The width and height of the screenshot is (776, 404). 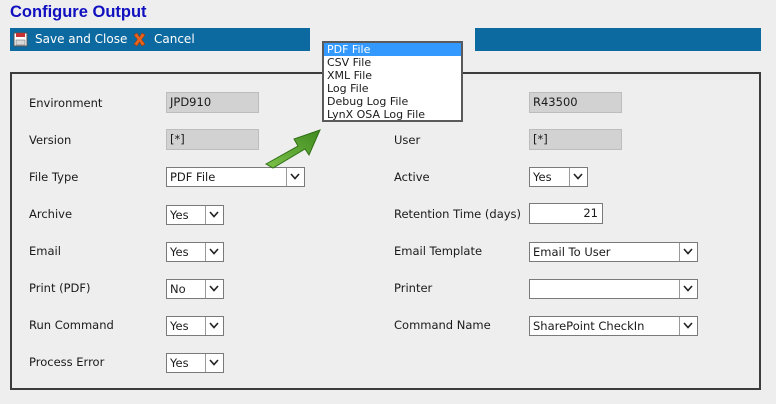 I want to click on dropdown-option: Log File, so click(x=392, y=88).